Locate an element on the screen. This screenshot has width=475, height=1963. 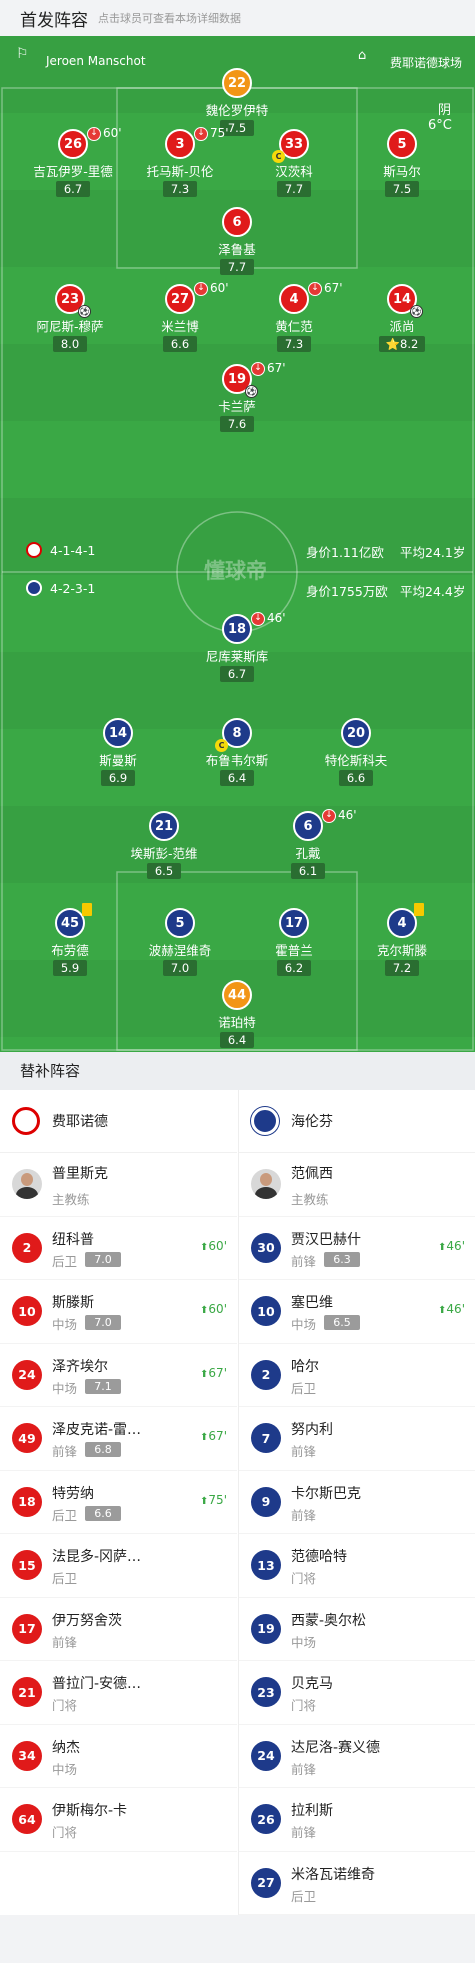
sub-in-minute: 60' is located at coordinates (217, 1245).